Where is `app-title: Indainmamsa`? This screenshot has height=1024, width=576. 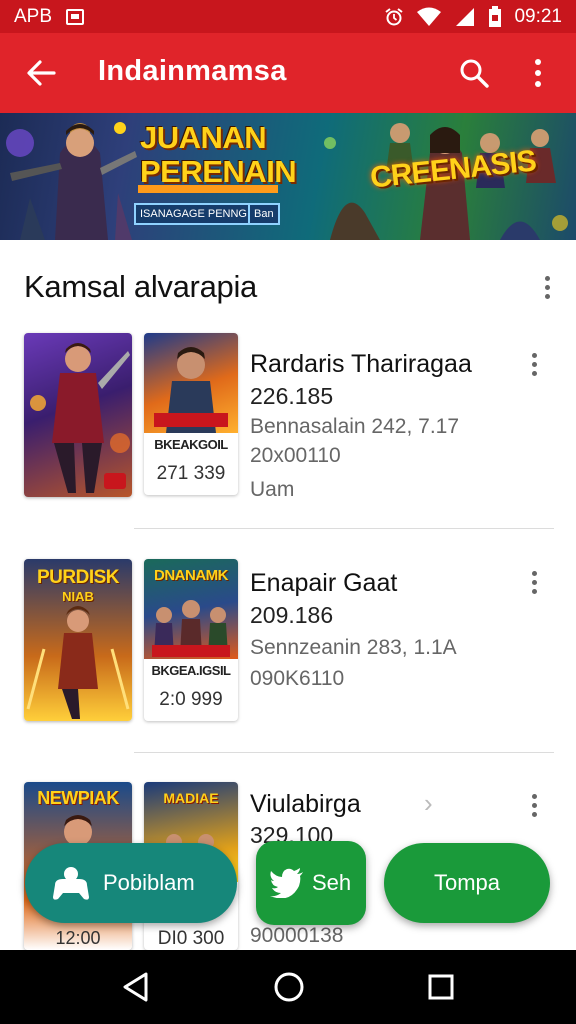
app-title: Indainmamsa is located at coordinates (192, 71).